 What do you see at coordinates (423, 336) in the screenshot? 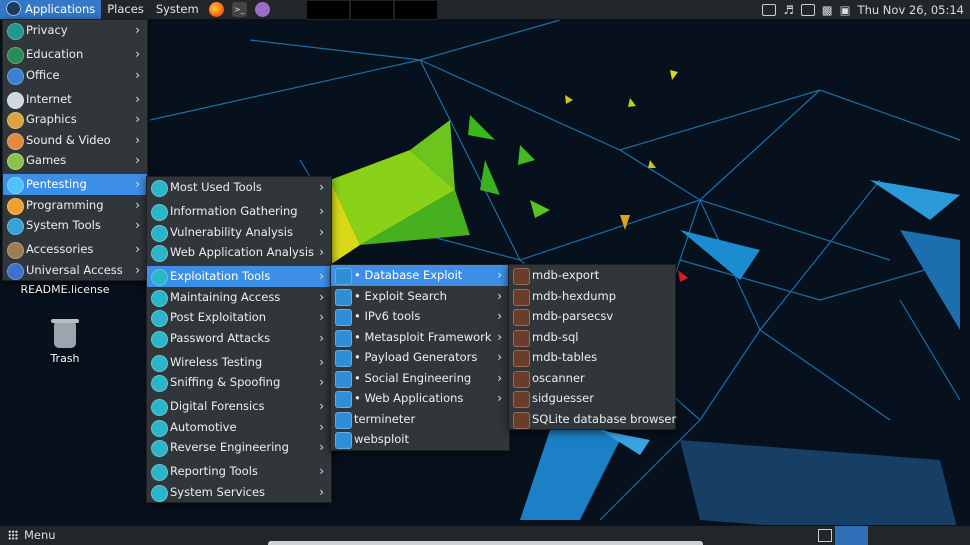
I see `menu-item-label: • Metasploit Framework` at bounding box center [423, 336].